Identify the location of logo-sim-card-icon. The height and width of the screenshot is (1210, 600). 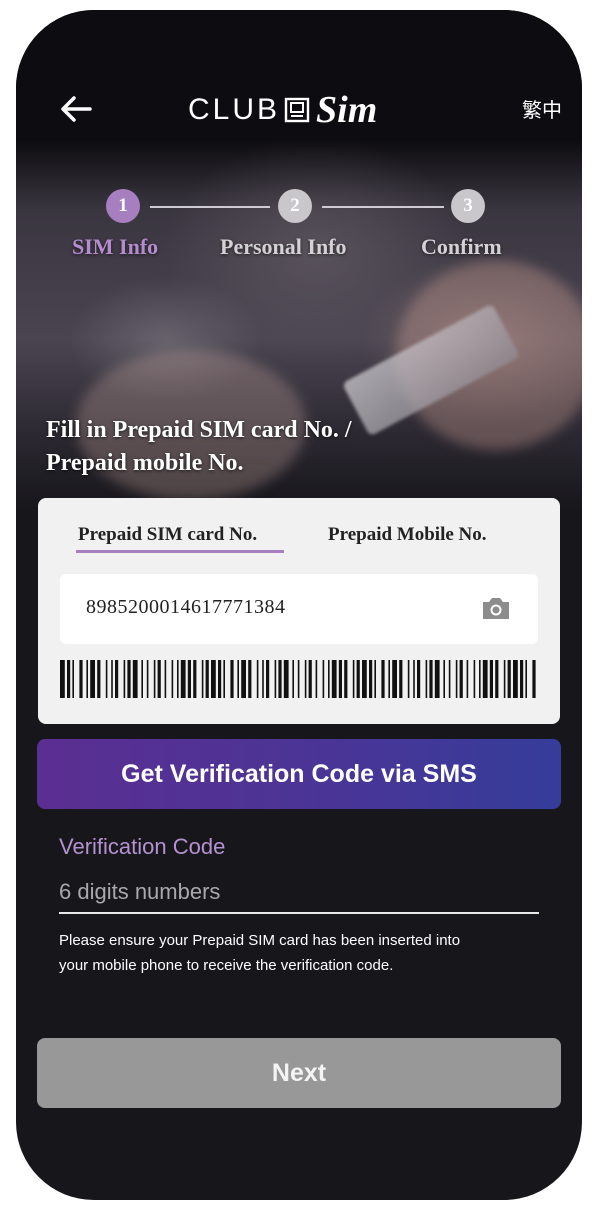
(297, 110).